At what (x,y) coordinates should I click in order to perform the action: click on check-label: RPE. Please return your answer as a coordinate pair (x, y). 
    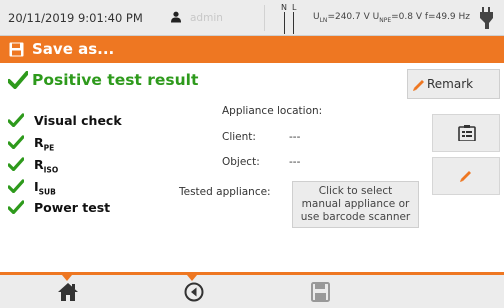
    Looking at the image, I should click on (44, 144).